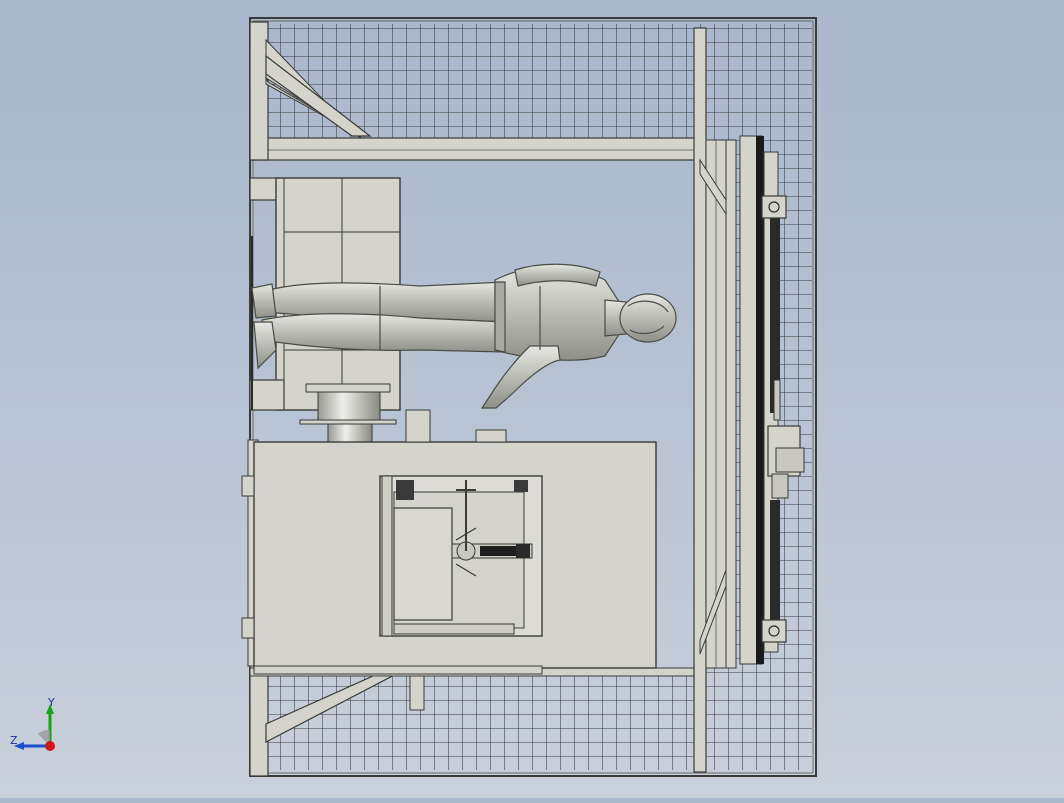  Describe the element at coordinates (534, 89) in the screenshot. I see `top-mesh-panel` at that location.